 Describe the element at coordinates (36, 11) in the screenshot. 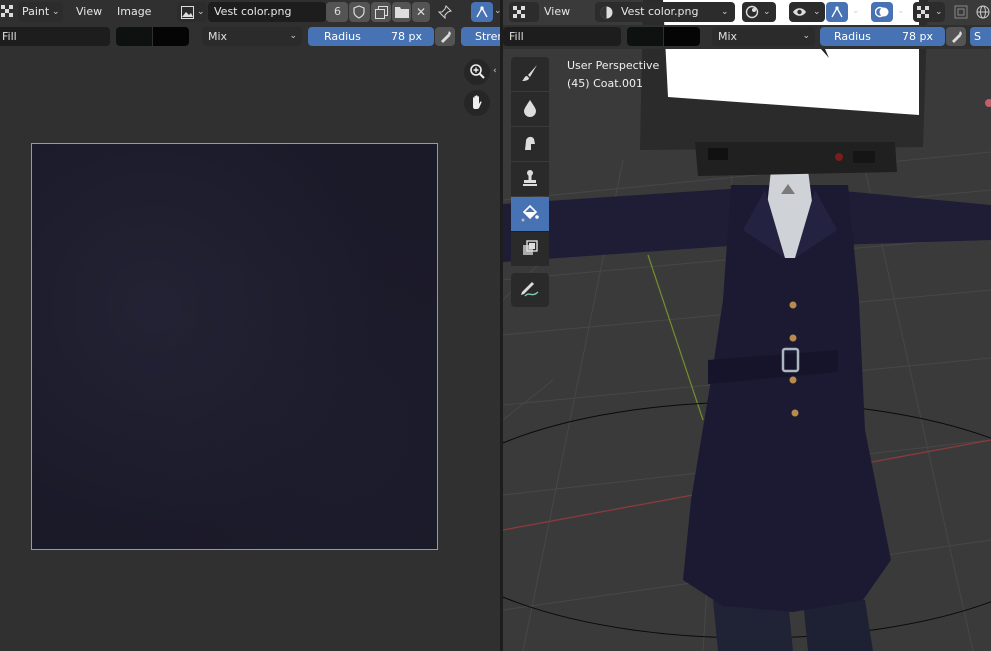

I see `mode-label: Paint` at that location.